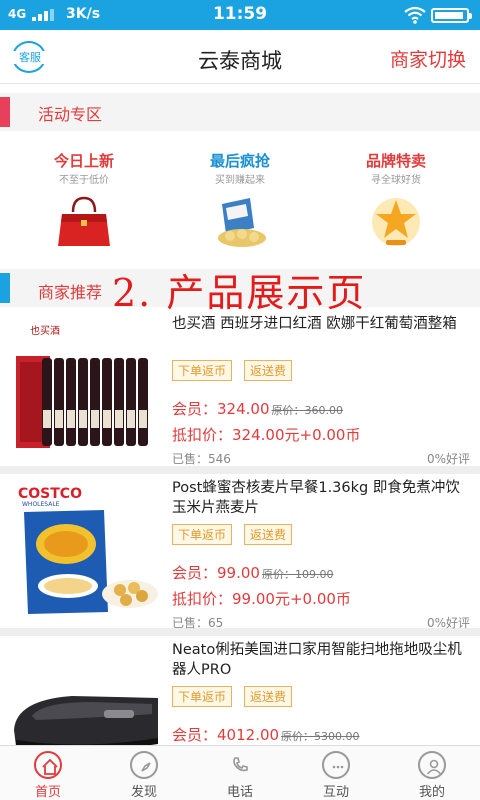 This screenshot has height=800, width=480. What do you see at coordinates (198, 623) in the screenshot?
I see `sold-count: 已售：65` at bounding box center [198, 623].